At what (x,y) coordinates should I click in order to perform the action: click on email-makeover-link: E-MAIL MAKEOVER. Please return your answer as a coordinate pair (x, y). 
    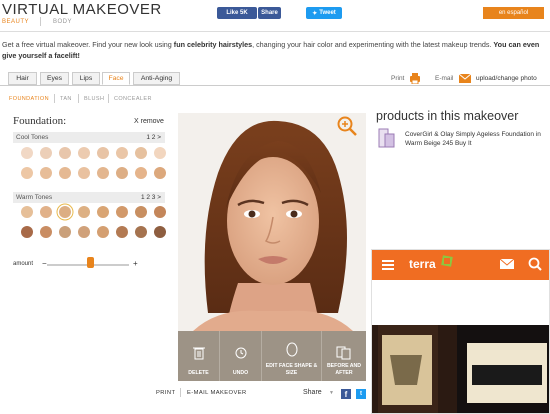
    Looking at the image, I should click on (217, 393).